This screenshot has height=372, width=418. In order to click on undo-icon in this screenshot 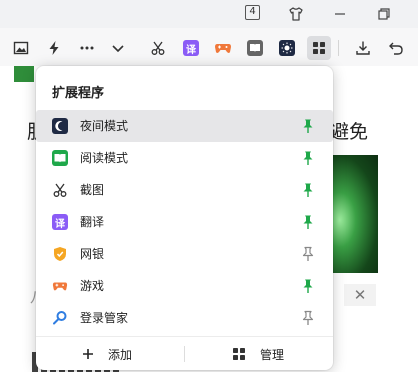, I will do `click(396, 48)`.